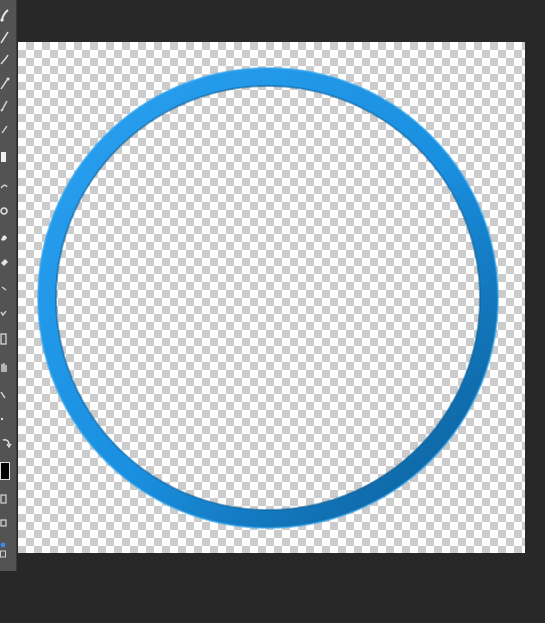 The height and width of the screenshot is (623, 545). I want to click on smudge-tool-icon, so click(8, 59).